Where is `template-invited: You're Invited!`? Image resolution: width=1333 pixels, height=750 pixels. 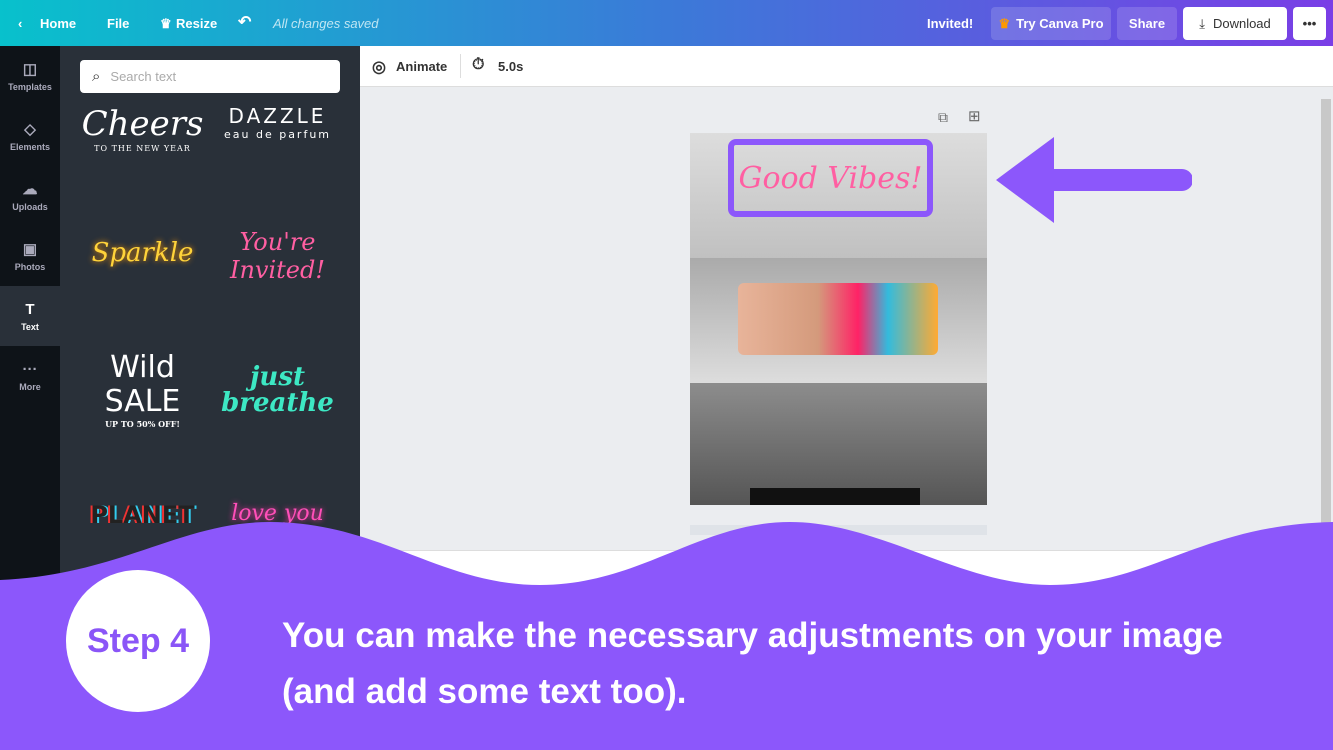 template-invited: You're Invited! is located at coordinates (277, 256).